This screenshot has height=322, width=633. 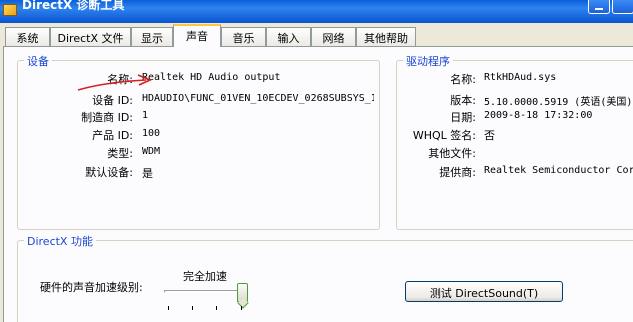 I want to click on directx-features-legend: DirectX 功能, so click(x=60, y=241).